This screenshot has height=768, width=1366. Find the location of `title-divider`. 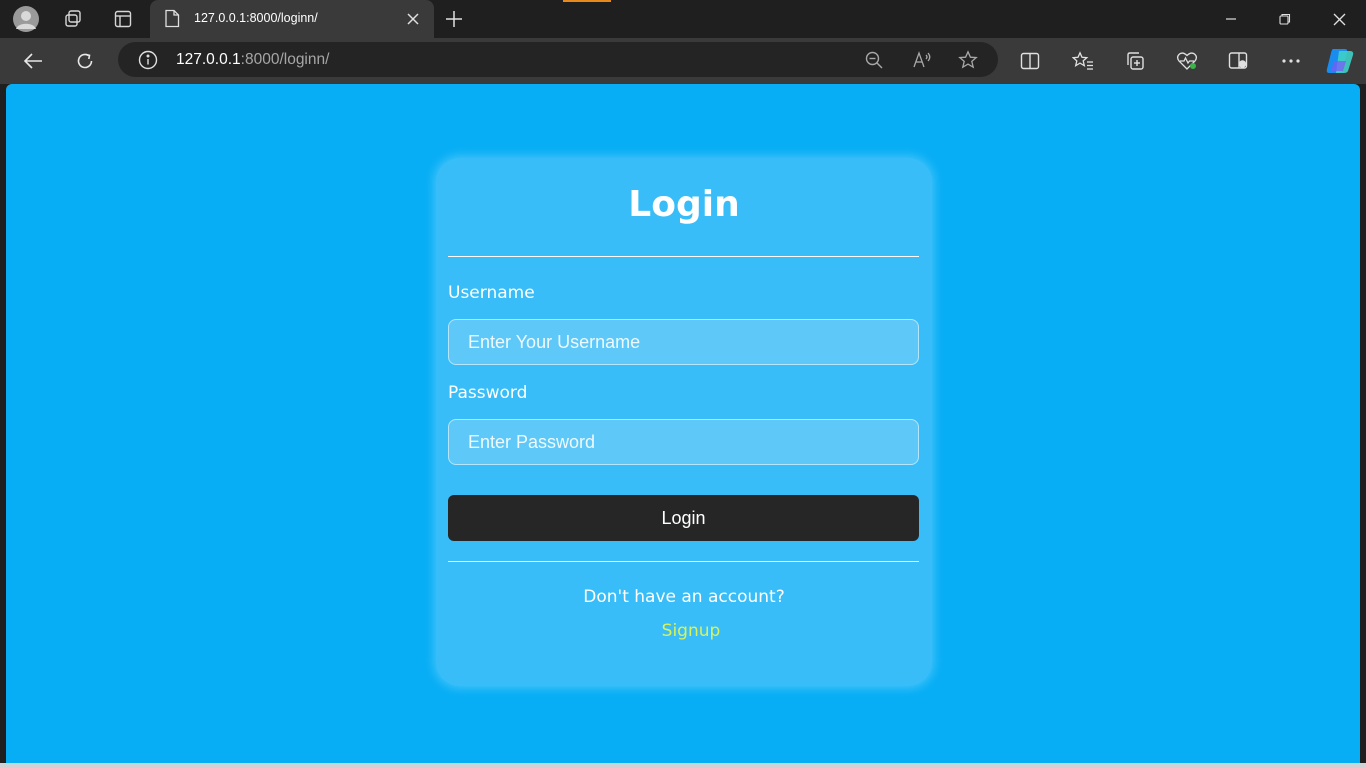

title-divider is located at coordinates (683, 256).